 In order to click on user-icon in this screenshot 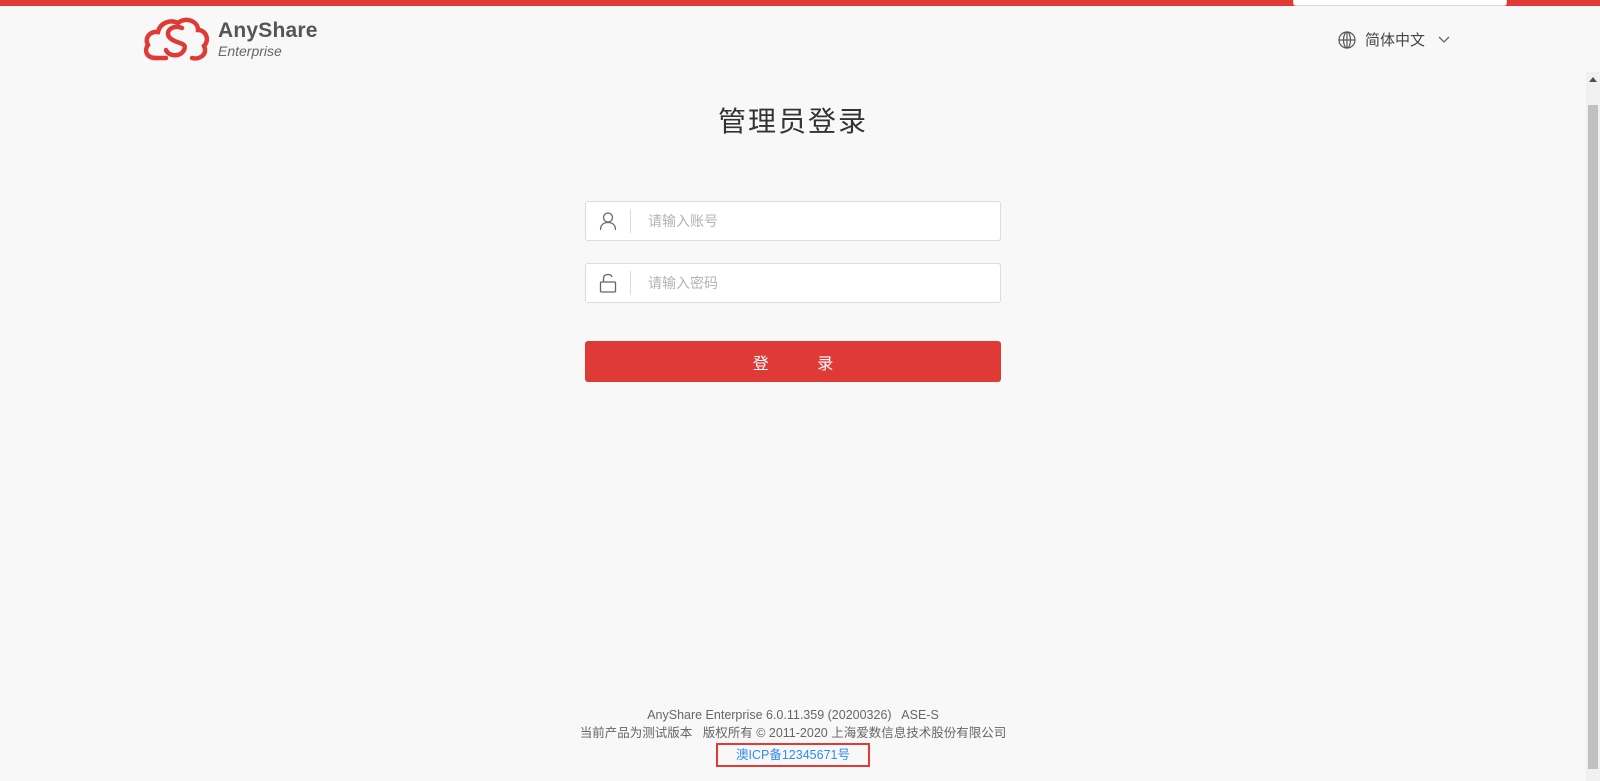, I will do `click(608, 221)`.